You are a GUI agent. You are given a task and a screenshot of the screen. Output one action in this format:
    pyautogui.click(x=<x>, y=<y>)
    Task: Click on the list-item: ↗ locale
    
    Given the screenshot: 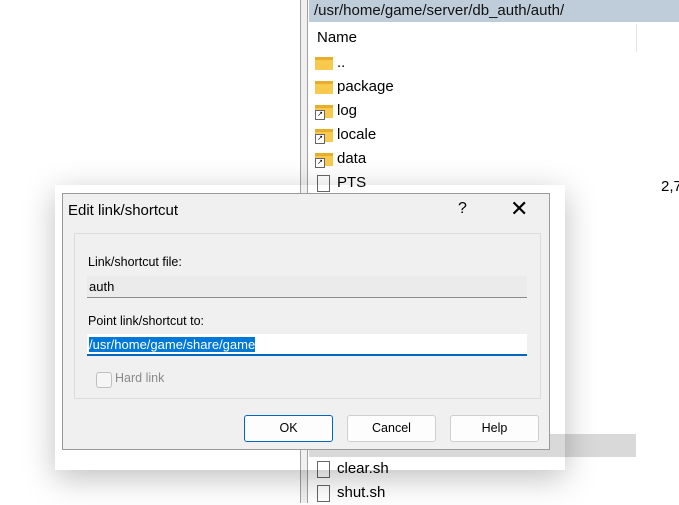 What is the action you would take?
    pyautogui.click(x=475, y=135)
    